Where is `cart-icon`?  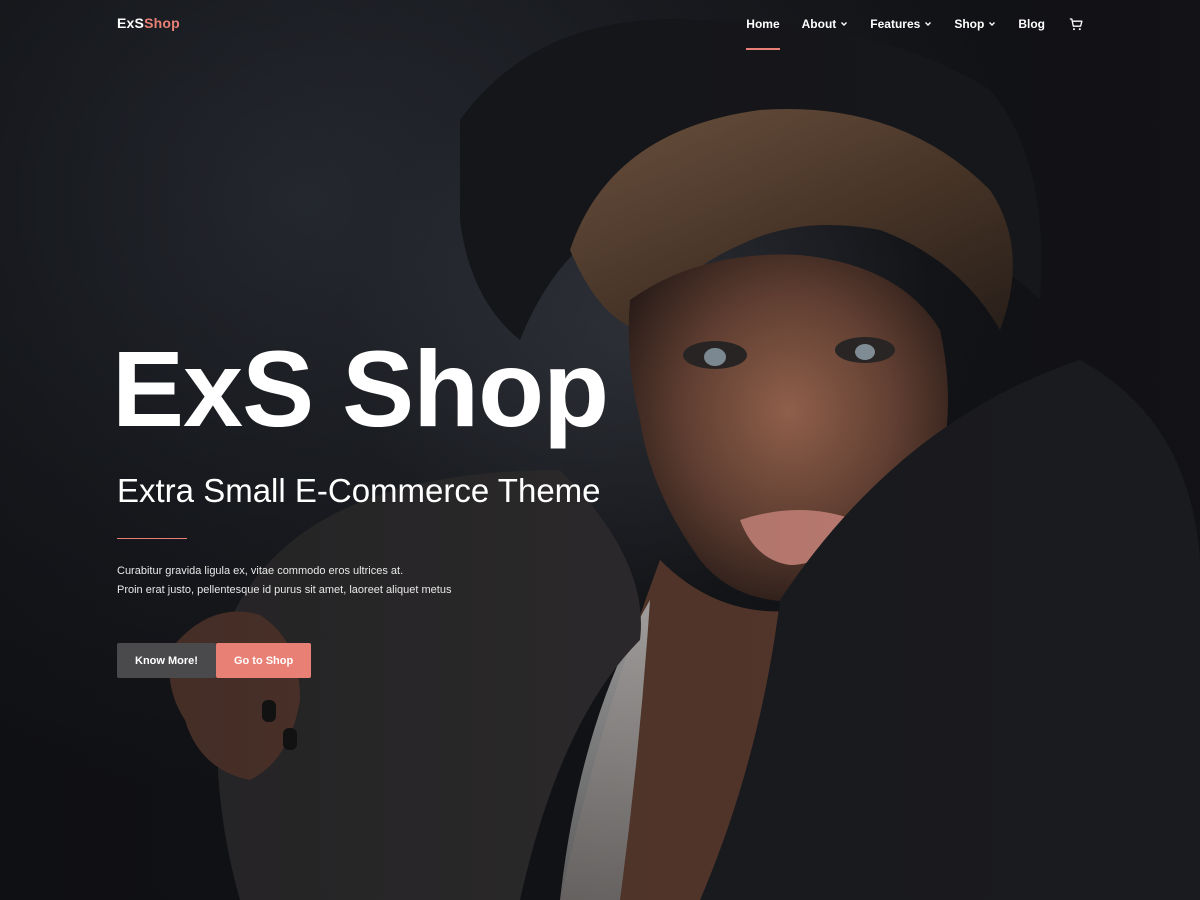
cart-icon is located at coordinates (1076, 23).